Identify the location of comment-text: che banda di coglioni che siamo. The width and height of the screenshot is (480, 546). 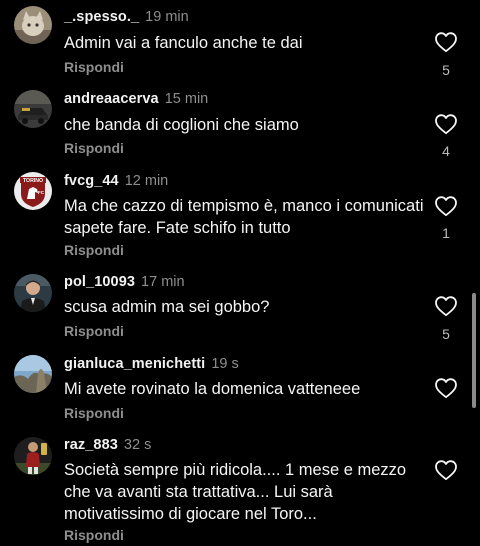
(181, 125).